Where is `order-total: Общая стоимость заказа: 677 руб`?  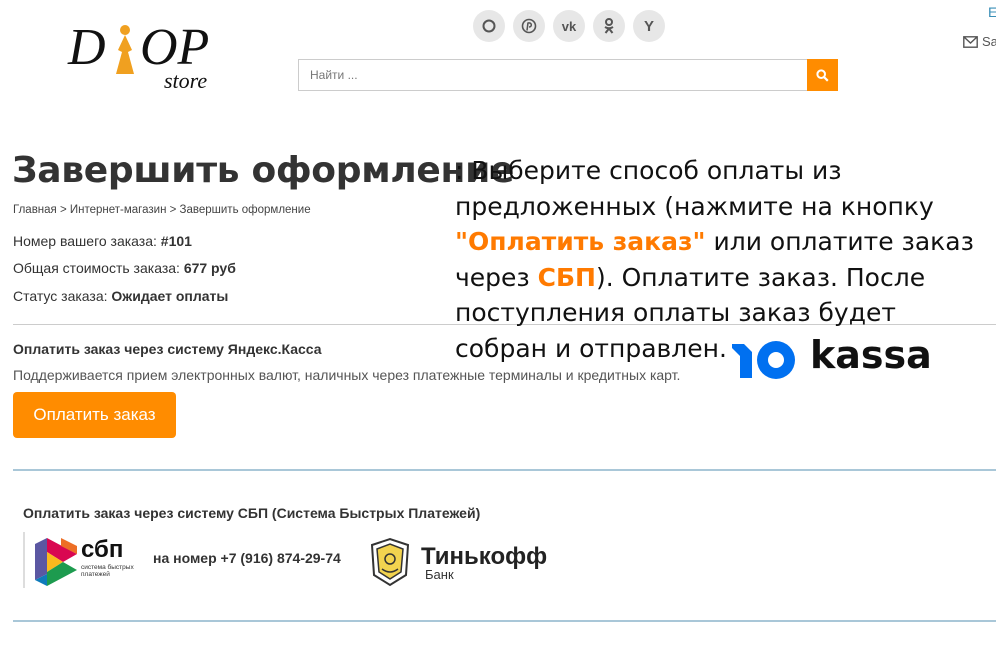 order-total: Общая стоимость заказа: 677 руб is located at coordinates (124, 268).